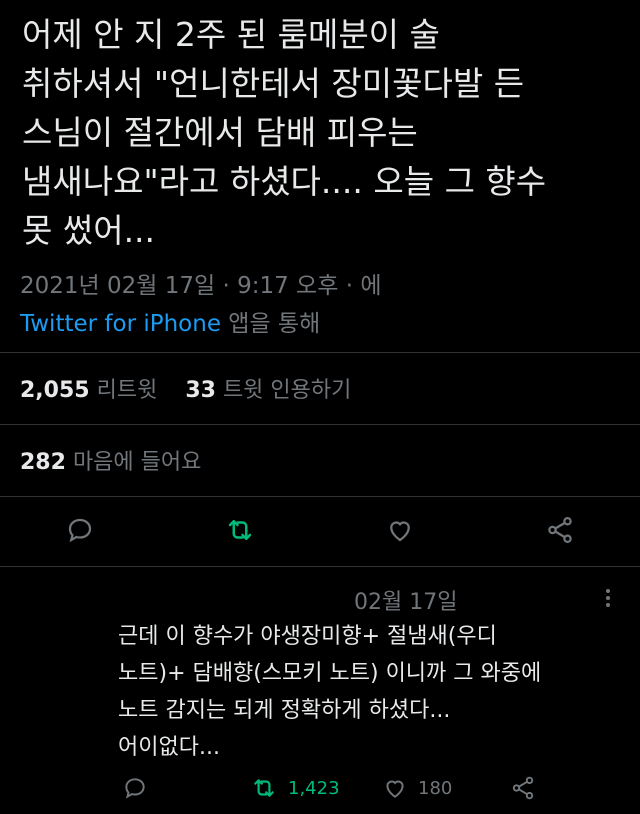 The width and height of the screenshot is (640, 814). I want to click on retweet-button, so click(240, 530).